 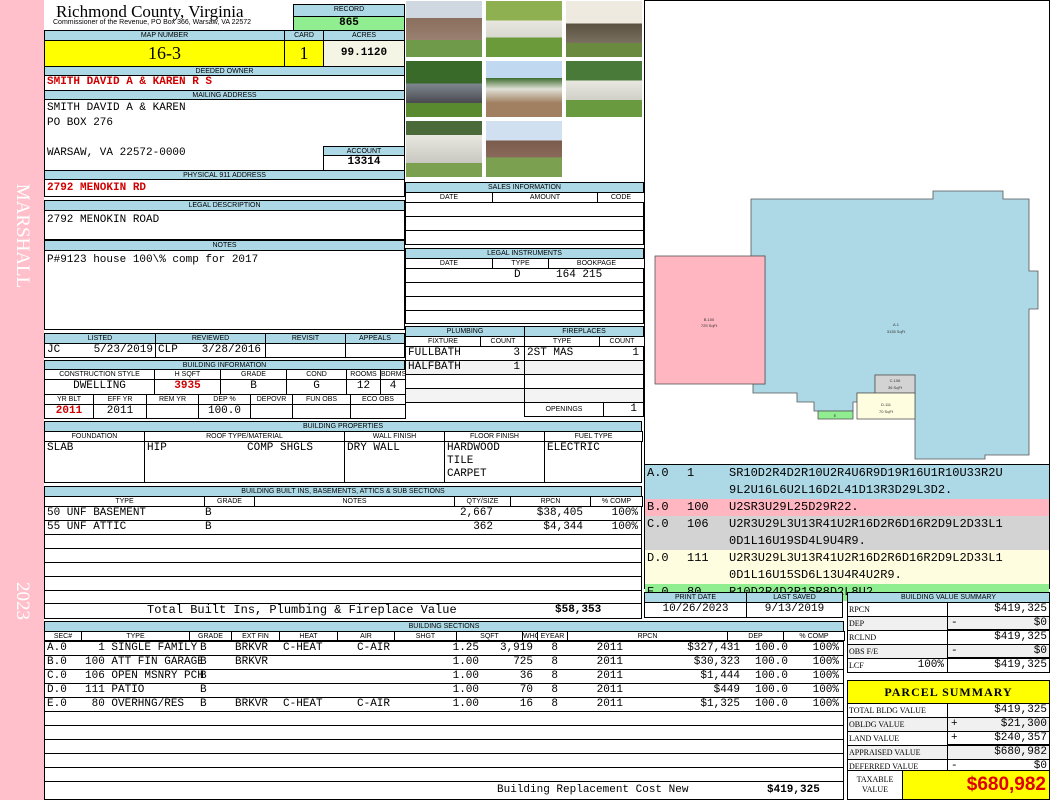 I want to click on parcel-summary-title: PARCEL SUMMARY, so click(x=948, y=692).